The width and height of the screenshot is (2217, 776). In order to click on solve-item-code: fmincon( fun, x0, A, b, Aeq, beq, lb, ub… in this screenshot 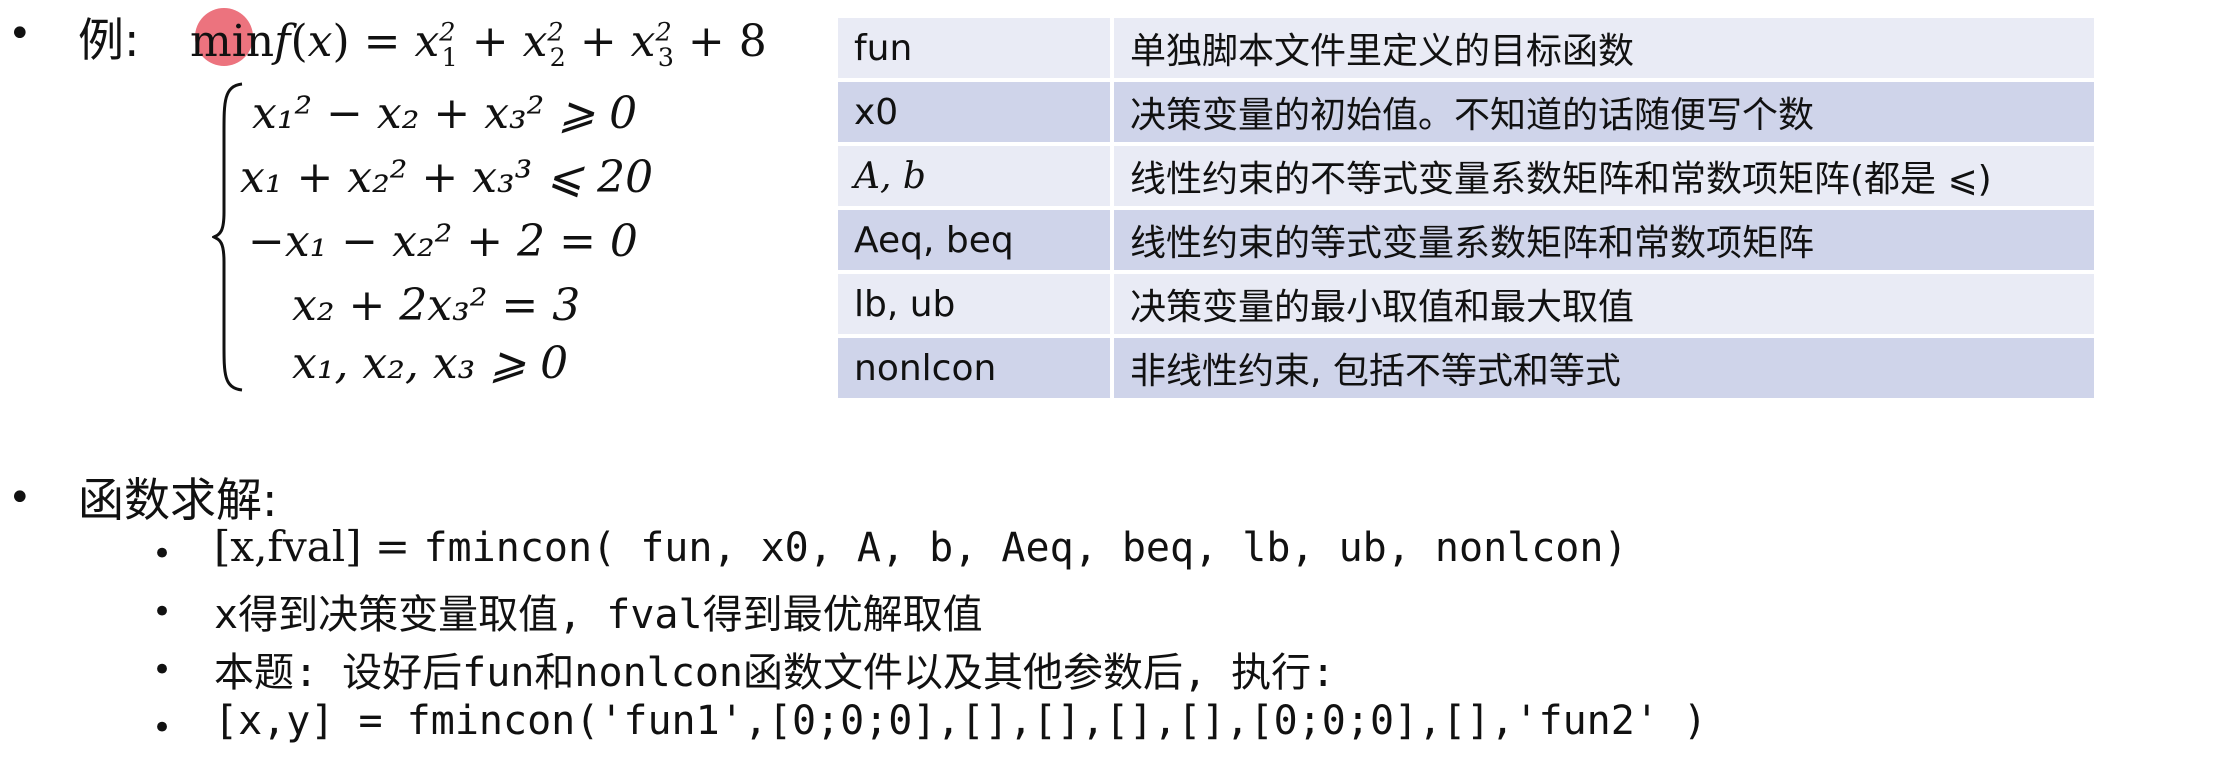, I will do `click(1025, 548)`.